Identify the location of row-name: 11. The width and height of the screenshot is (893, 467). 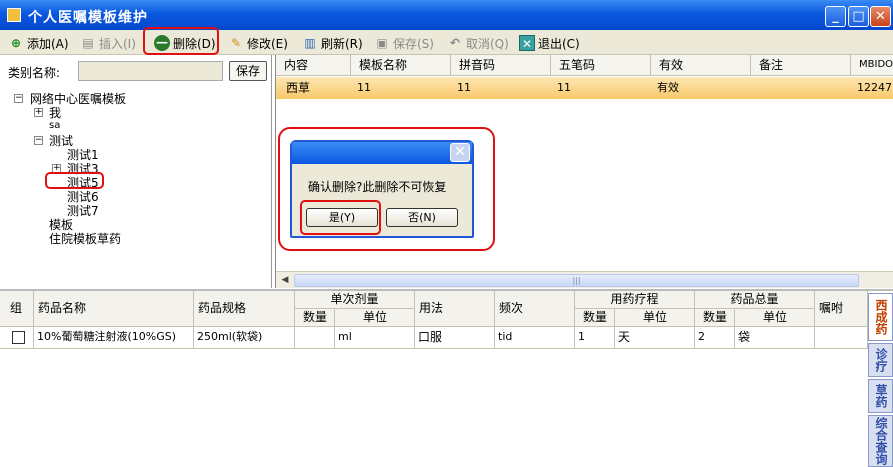
(364, 87).